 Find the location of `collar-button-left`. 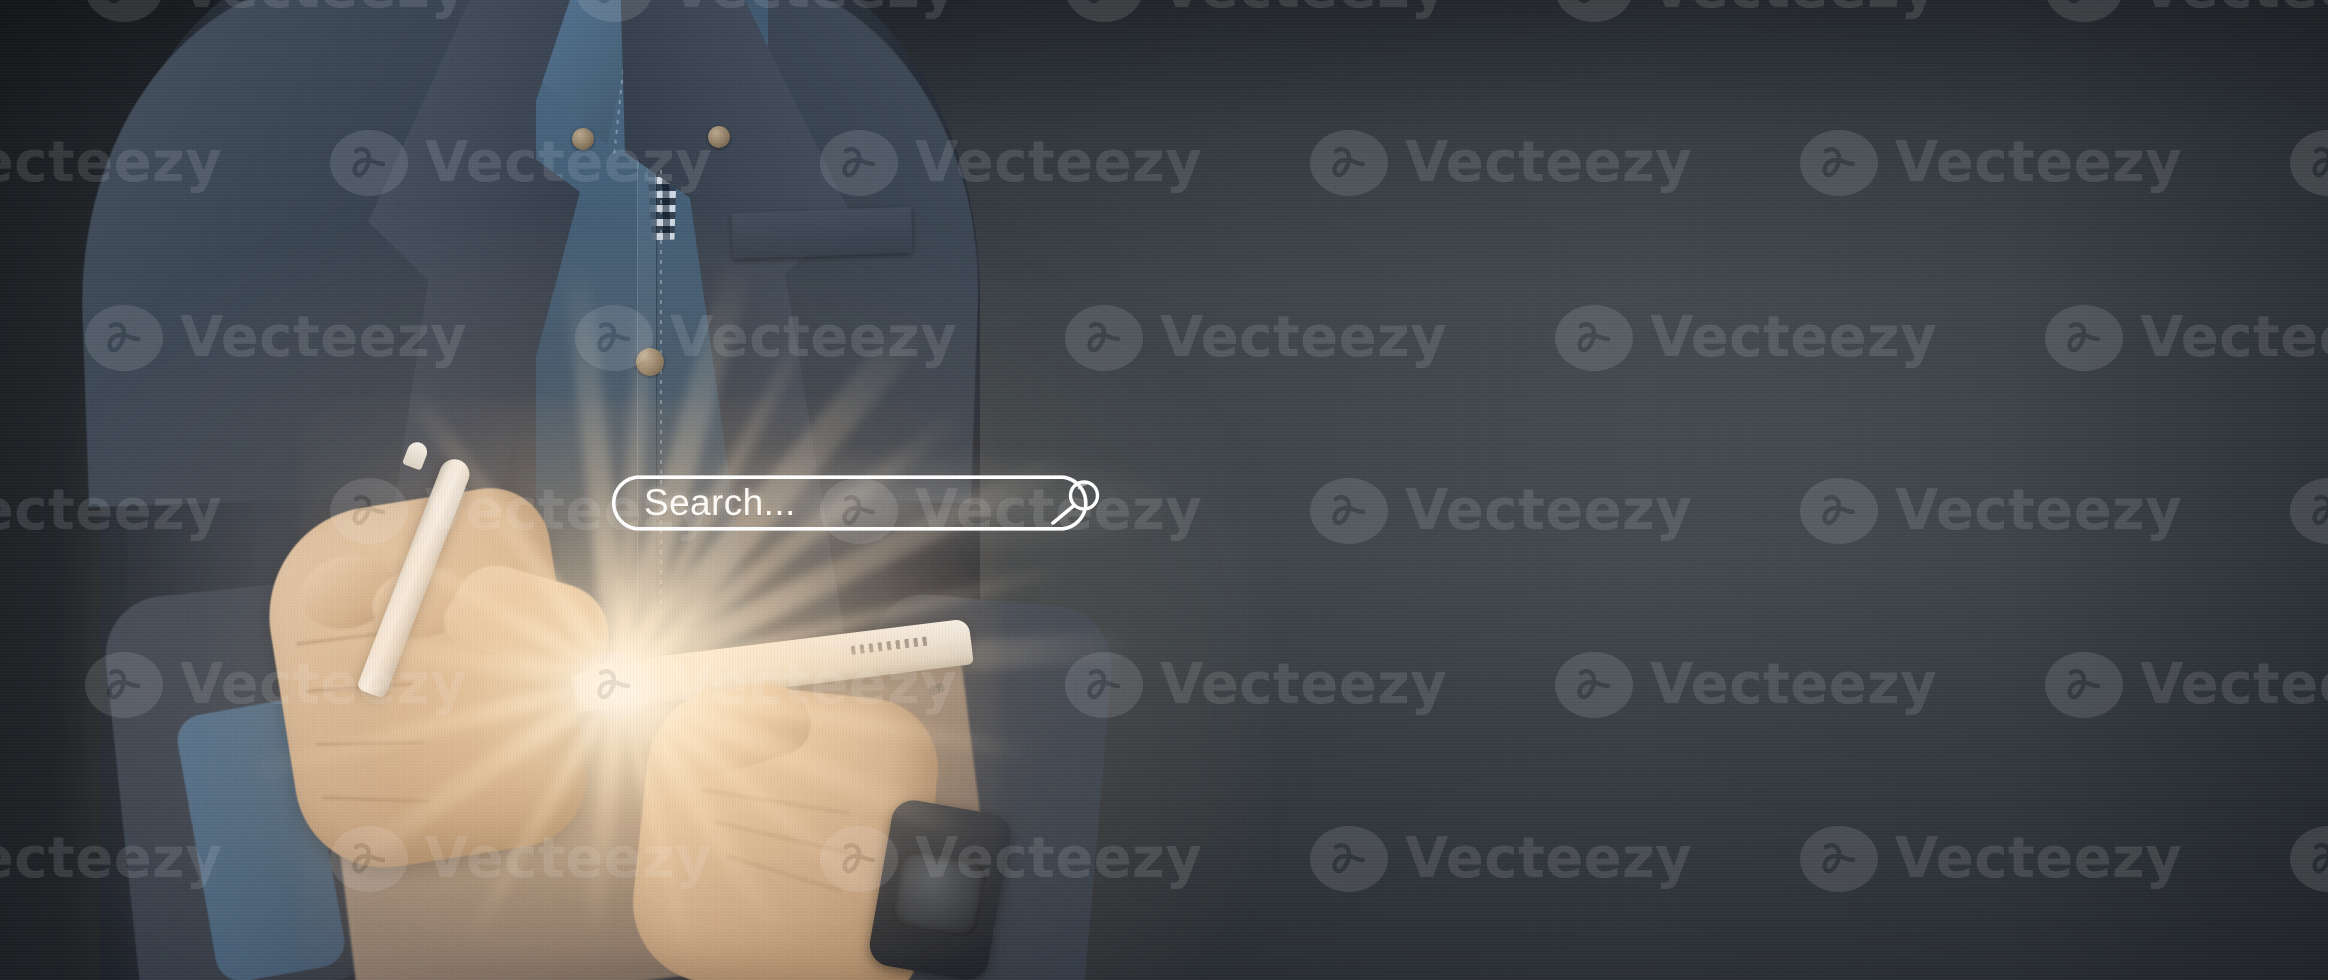

collar-button-left is located at coordinates (583, 139).